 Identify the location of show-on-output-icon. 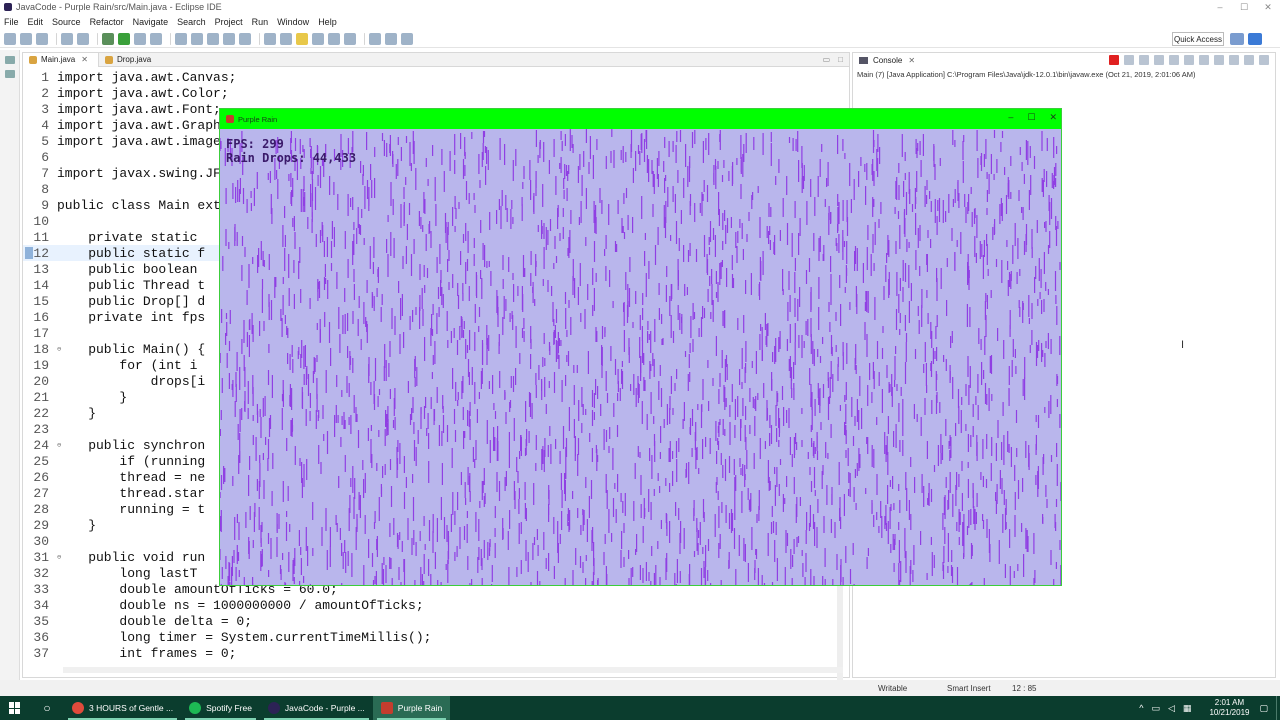
(1204, 60).